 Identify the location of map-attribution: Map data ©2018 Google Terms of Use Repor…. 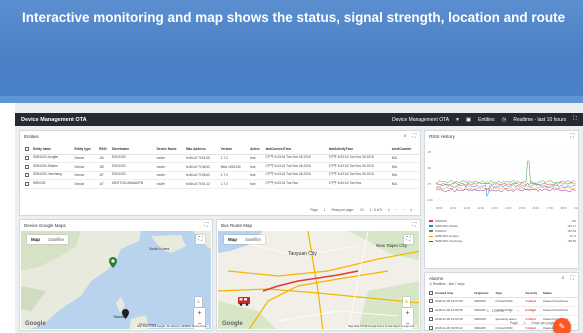
(381, 326).